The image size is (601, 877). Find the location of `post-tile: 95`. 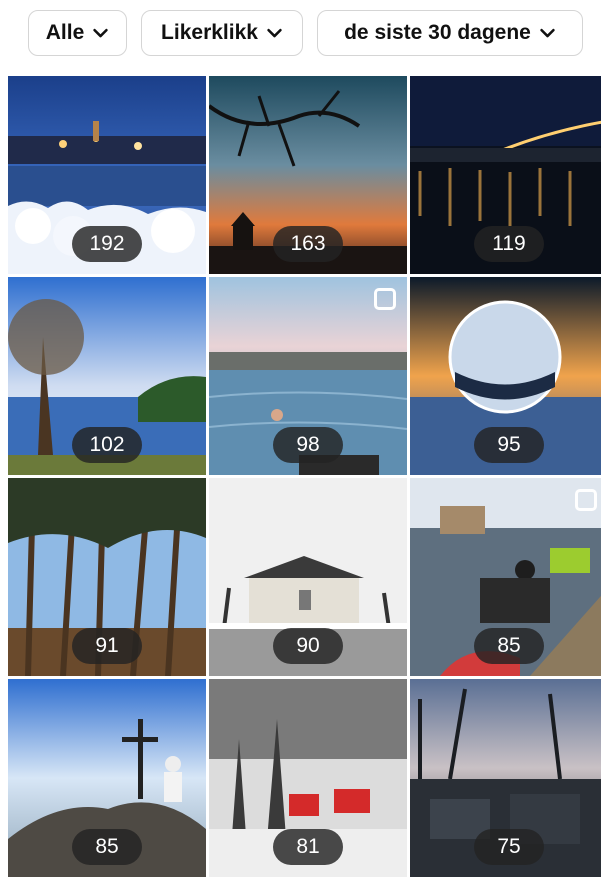

post-tile: 95 is located at coordinates (505, 376).